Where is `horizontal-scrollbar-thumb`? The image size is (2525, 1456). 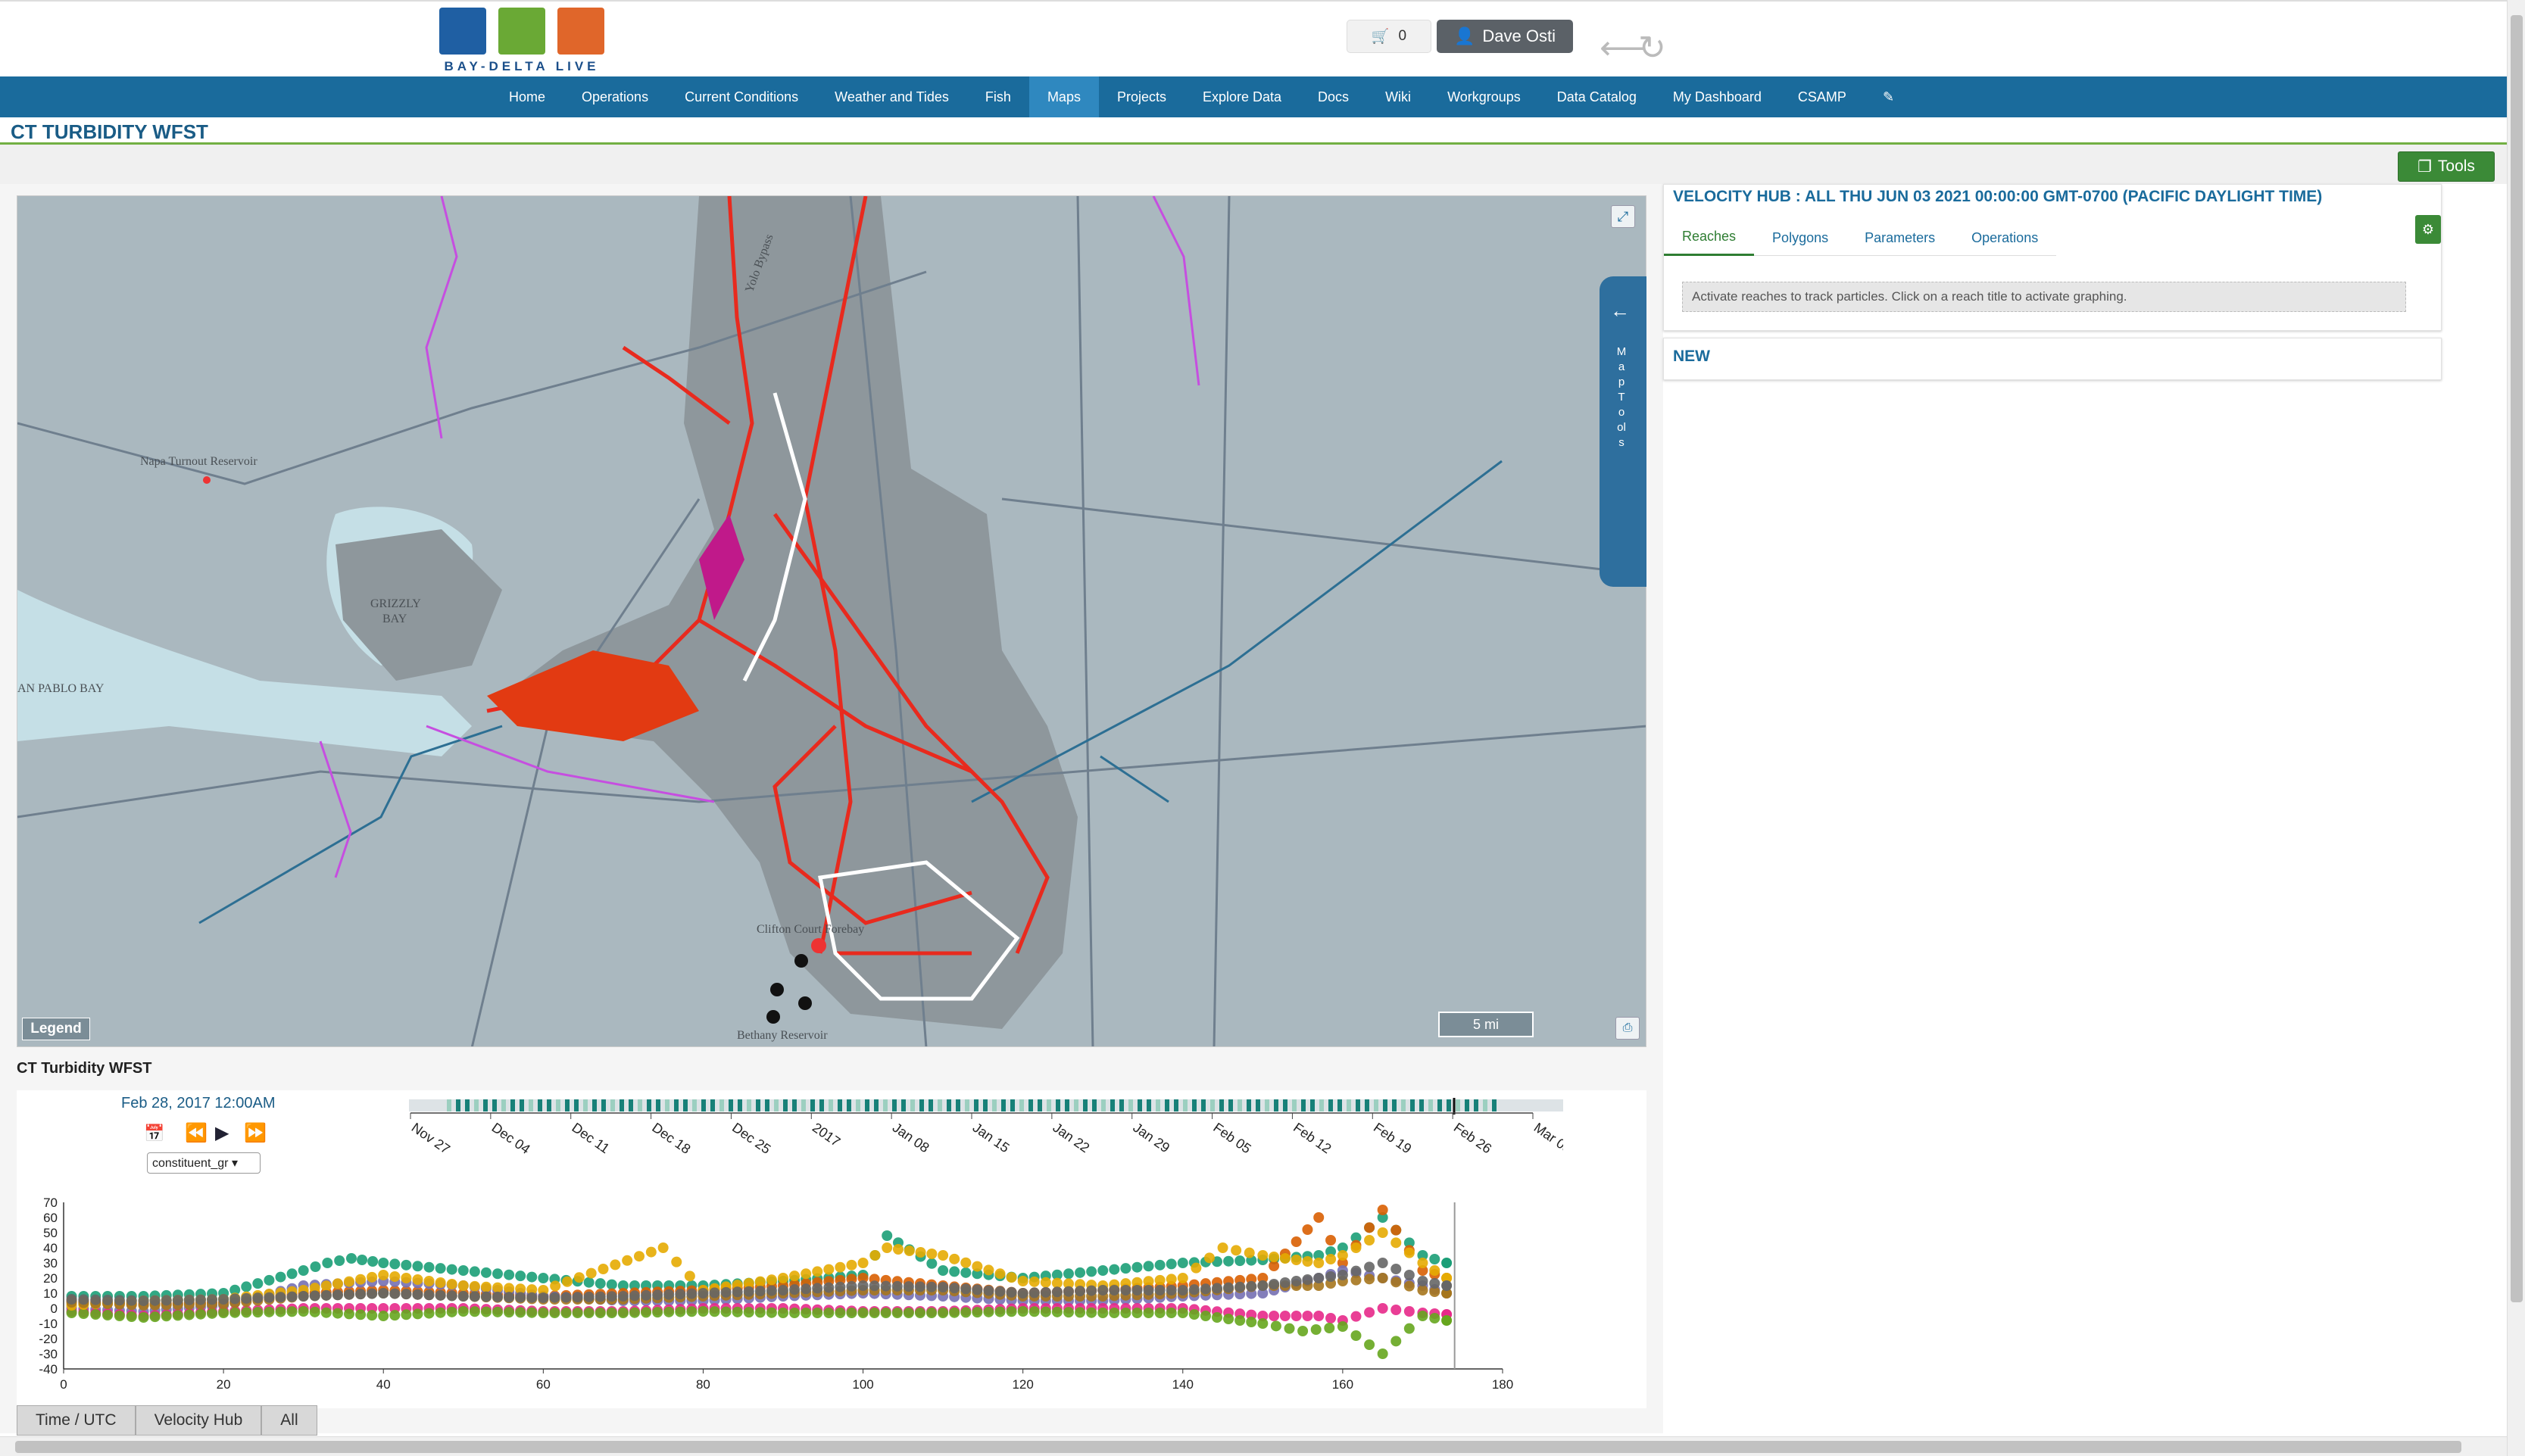 horizontal-scrollbar-thumb is located at coordinates (1238, 1447).